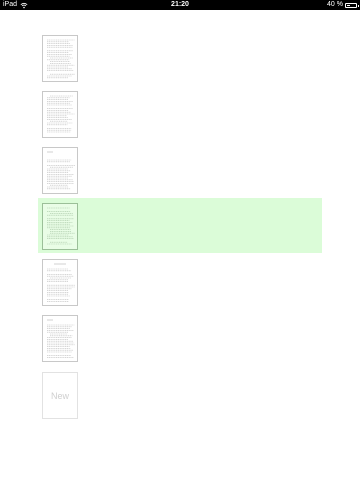 Image resolution: width=360 pixels, height=480 pixels. Describe the element at coordinates (60, 395) in the screenshot. I see `new-page-button: New` at that location.